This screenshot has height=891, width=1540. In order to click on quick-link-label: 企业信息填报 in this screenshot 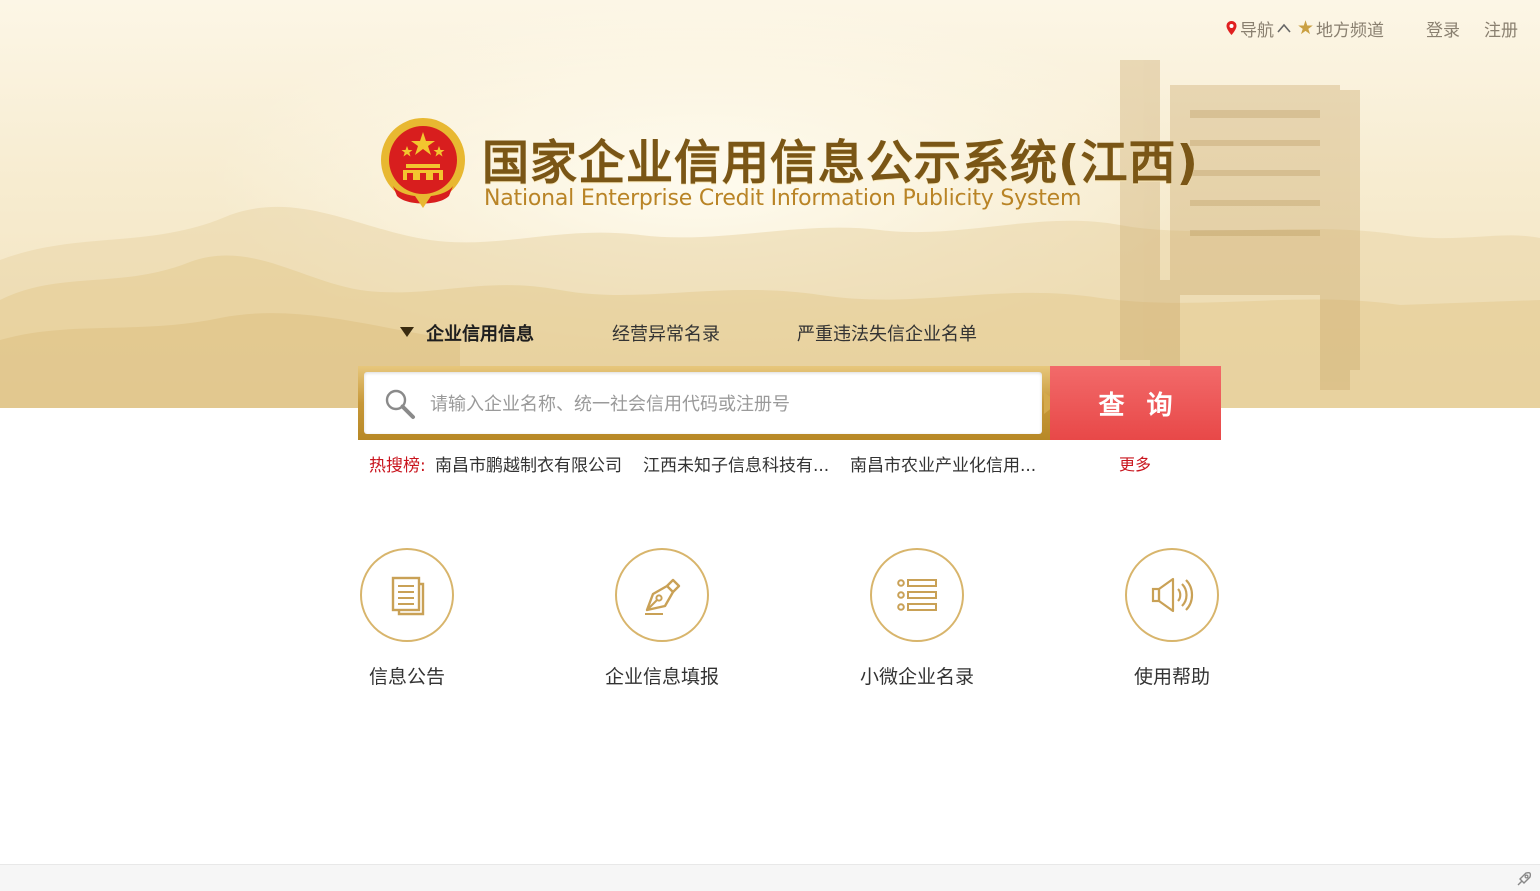, I will do `click(661, 677)`.